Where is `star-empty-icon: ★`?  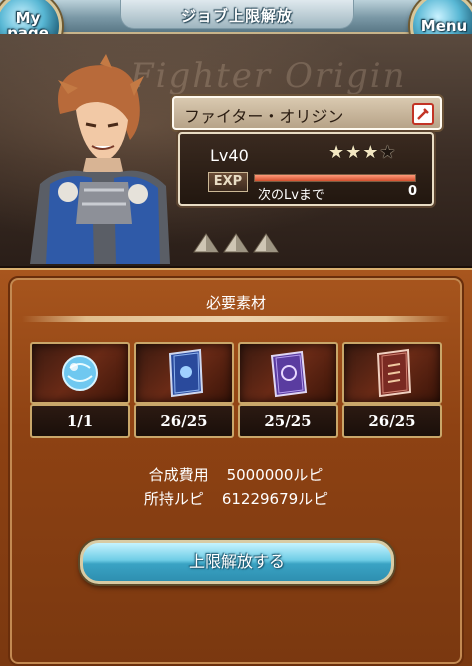
star-empty-icon: ★ is located at coordinates (388, 152).